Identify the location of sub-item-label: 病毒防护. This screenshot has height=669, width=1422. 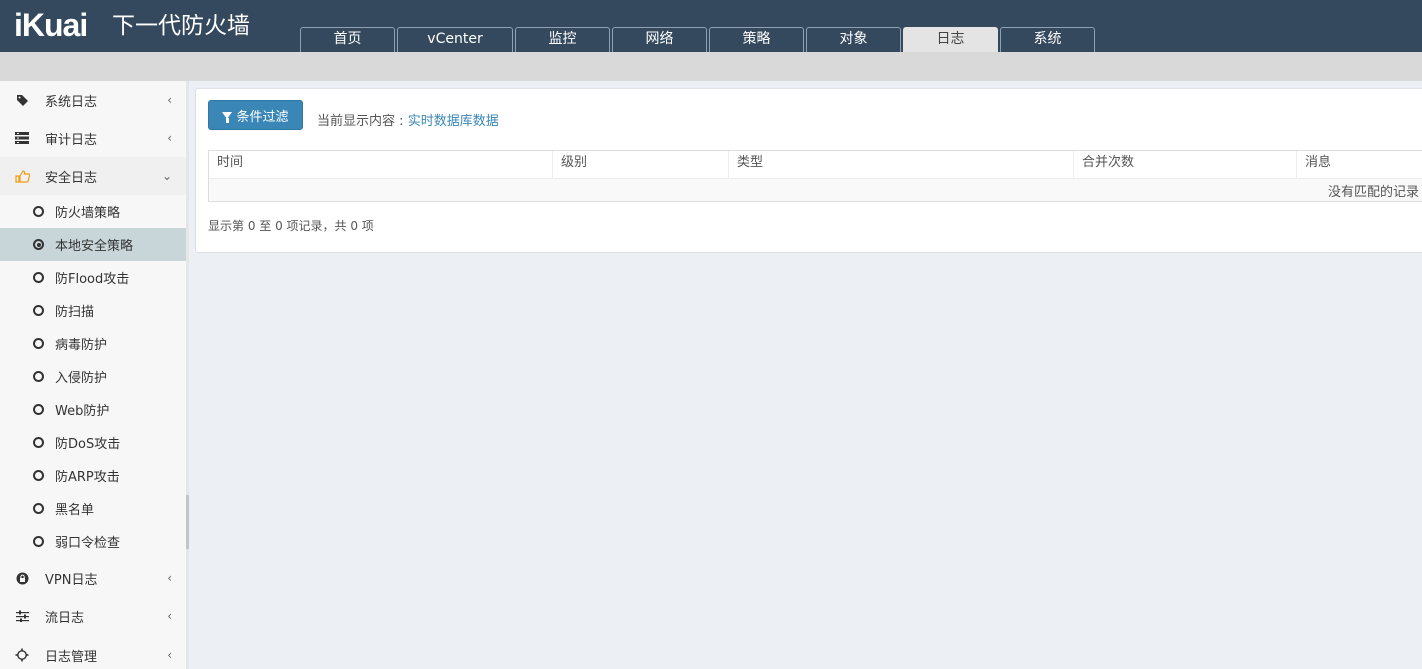
(81, 345).